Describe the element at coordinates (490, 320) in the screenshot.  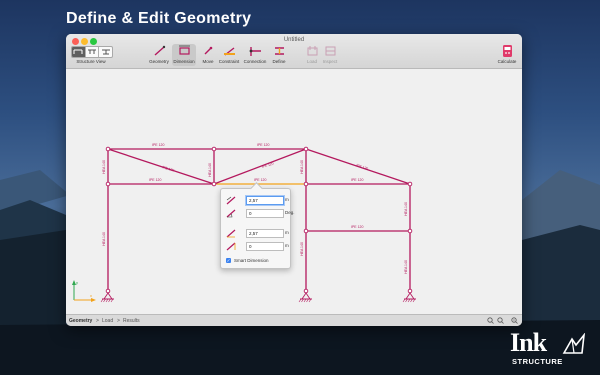
I see `zoom-in-icon` at that location.